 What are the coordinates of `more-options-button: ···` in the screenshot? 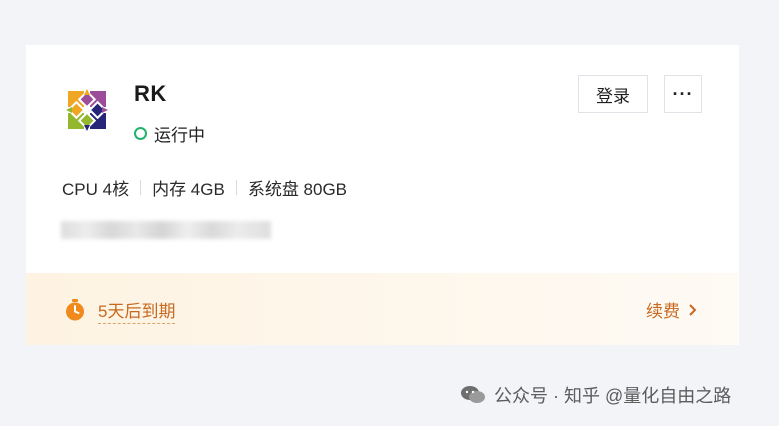 It's located at (683, 94).